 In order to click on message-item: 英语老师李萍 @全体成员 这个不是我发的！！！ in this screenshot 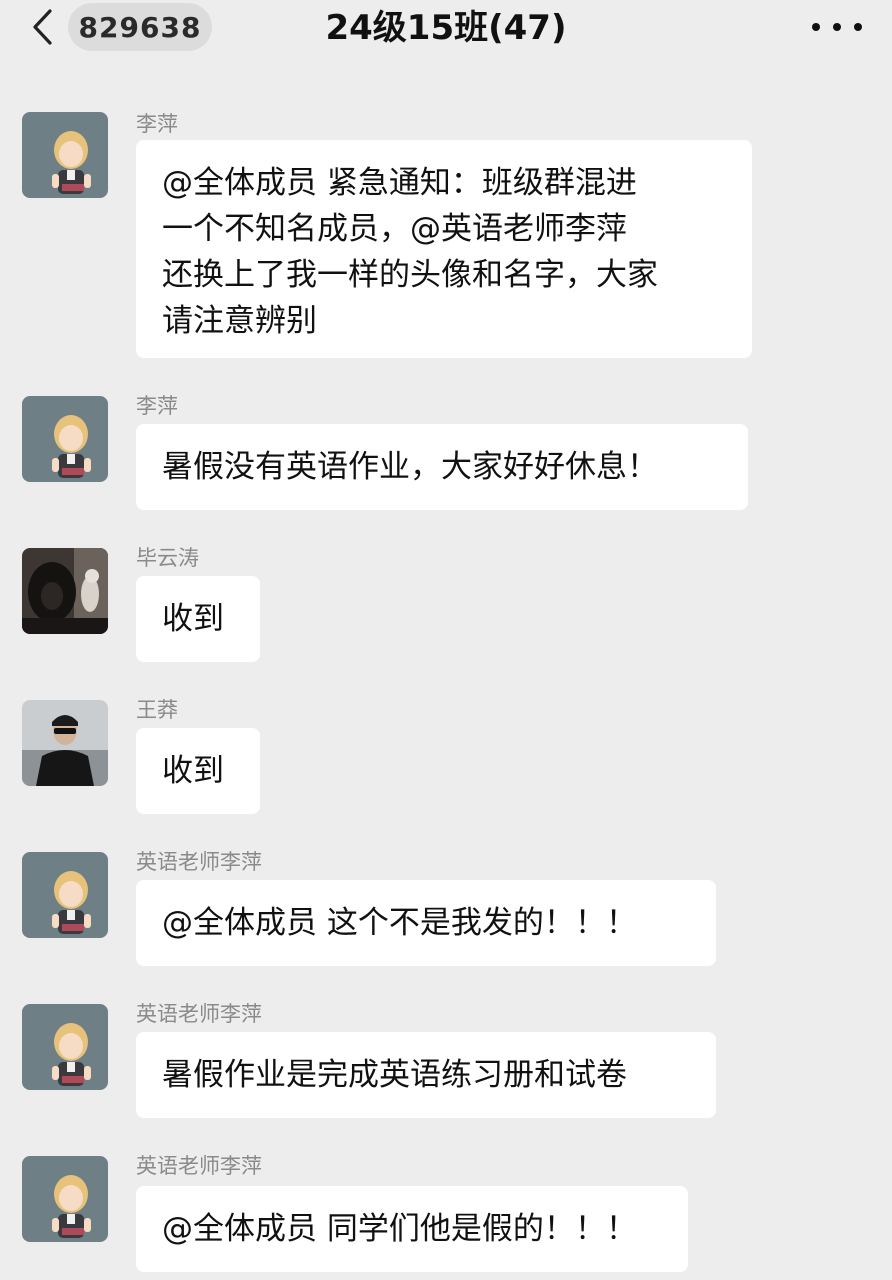, I will do `click(446, 908)`.